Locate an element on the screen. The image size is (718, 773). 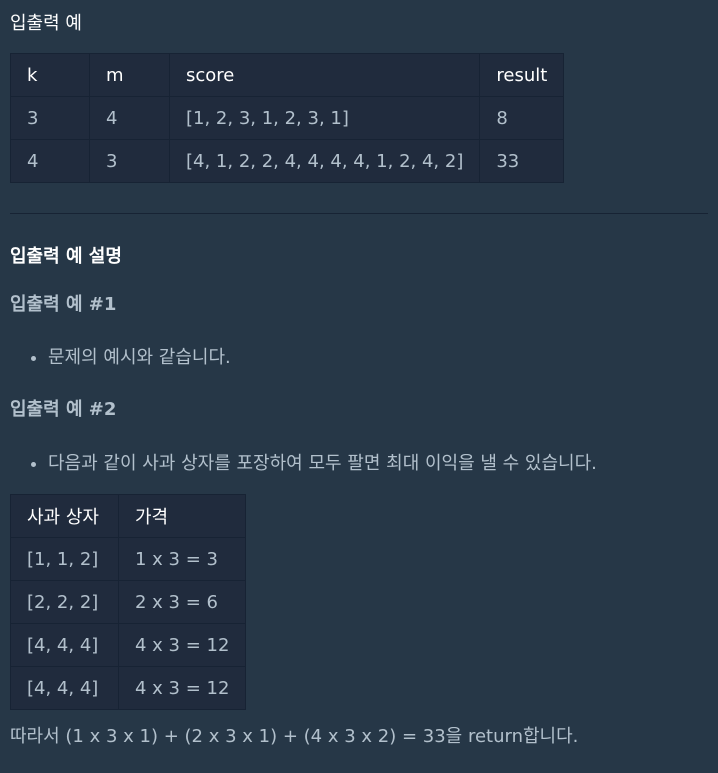
table-header-row: 사과 상자 가격 is located at coordinates (128, 516).